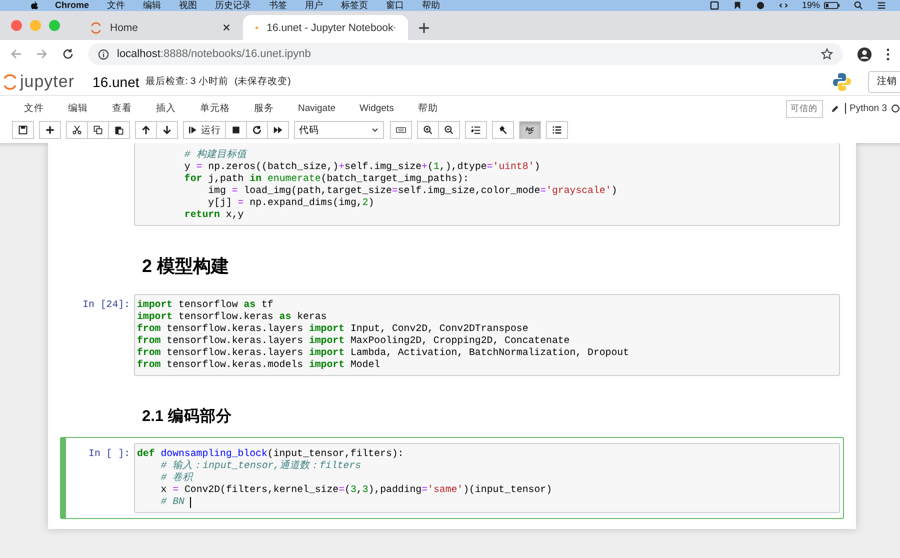 The width and height of the screenshot is (900, 558). Describe the element at coordinates (361, 167) in the screenshot. I see `code-line: y = np.zeros((batch_size,)+self.img_size+(1,),dtype='uint8')` at that location.